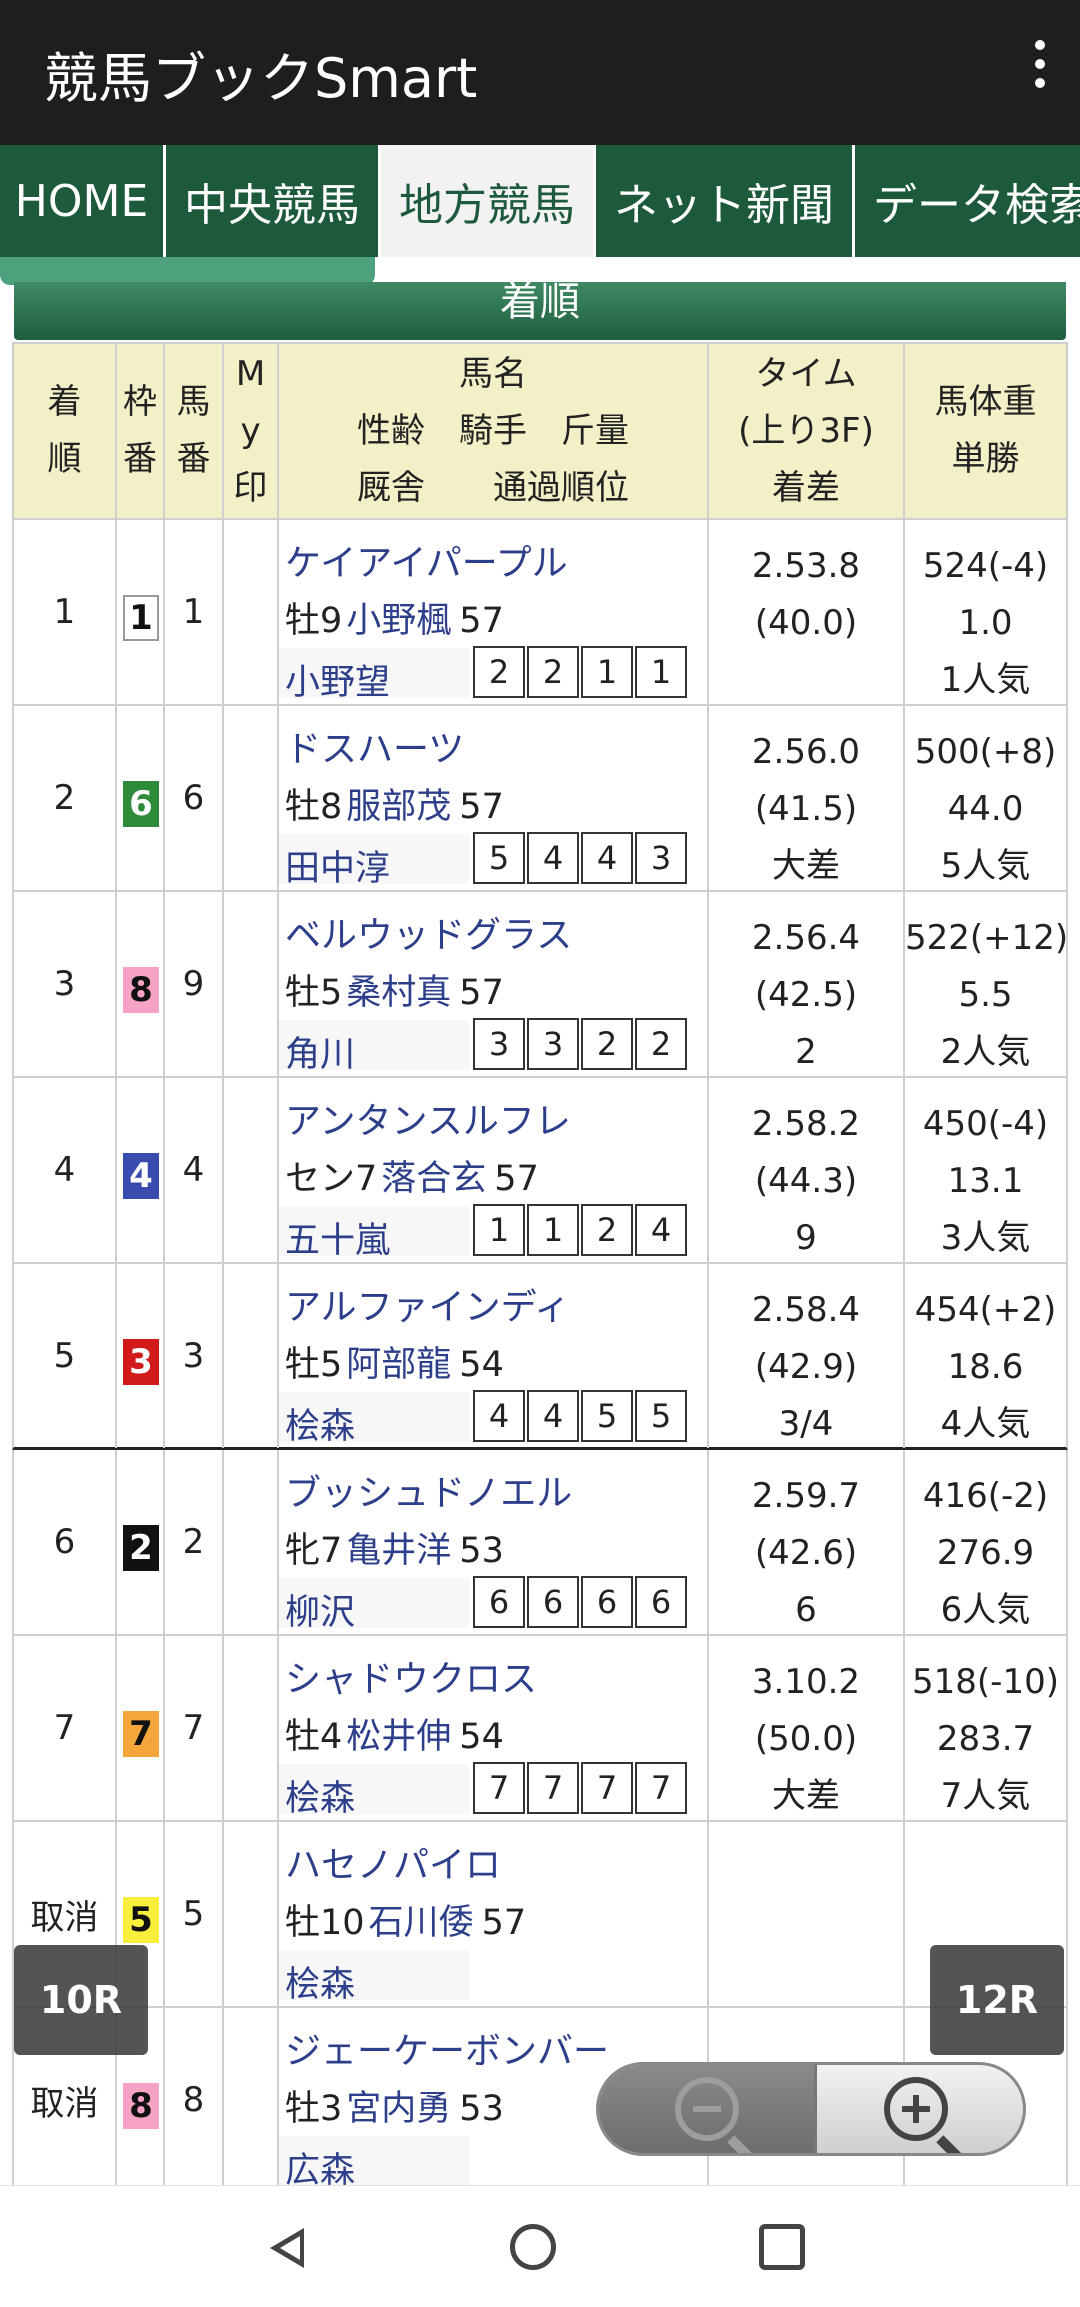 The width and height of the screenshot is (1080, 2307). I want to click on jockey-link: 落合玄, so click(433, 1179).